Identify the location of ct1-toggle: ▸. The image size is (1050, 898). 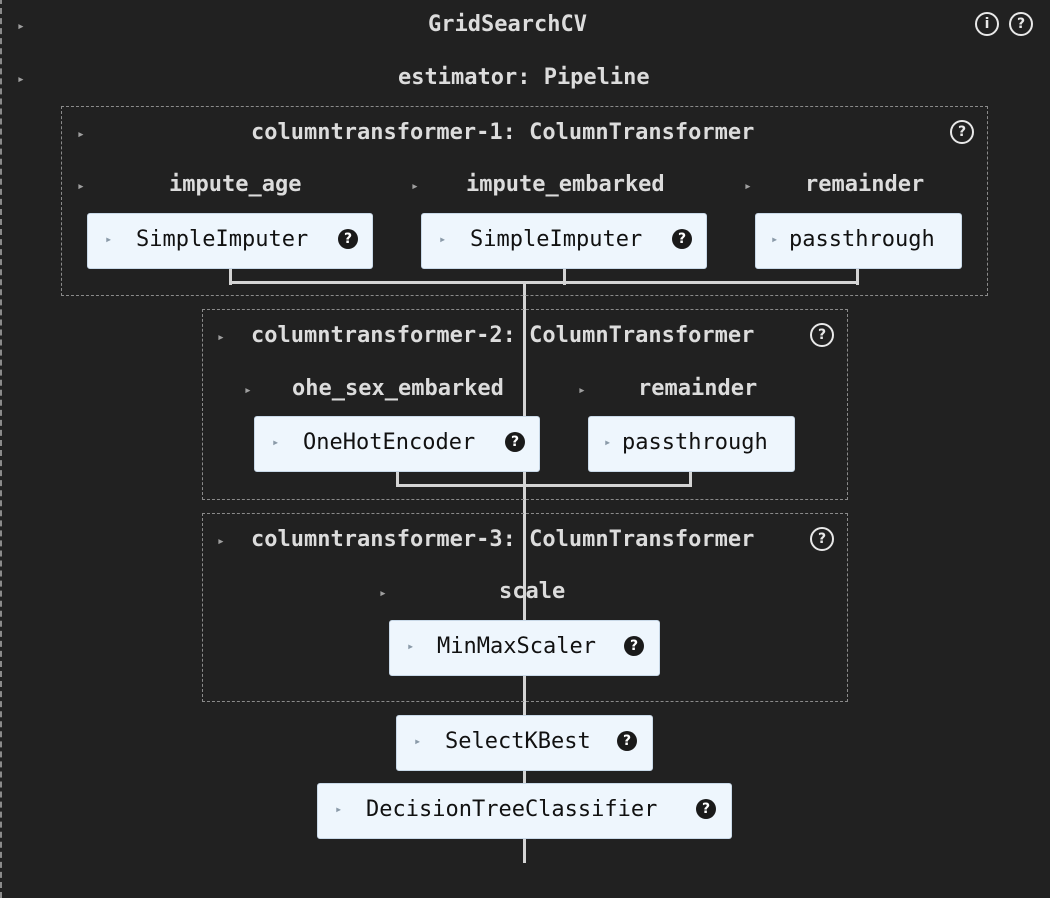
(81, 134).